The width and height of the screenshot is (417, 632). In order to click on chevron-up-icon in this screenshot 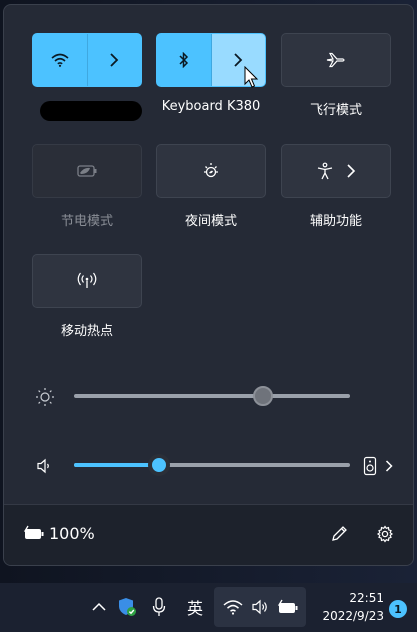, I will do `click(99, 606)`.